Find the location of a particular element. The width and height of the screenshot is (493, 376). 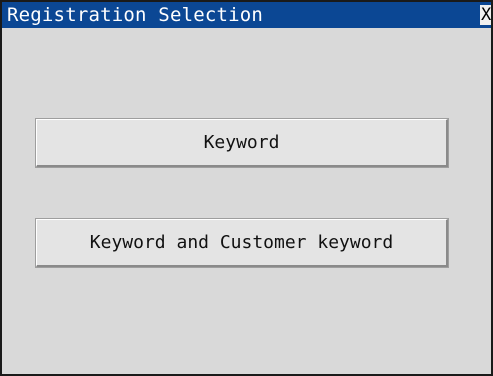

keyword-button-label: Keyword is located at coordinates (241, 142).